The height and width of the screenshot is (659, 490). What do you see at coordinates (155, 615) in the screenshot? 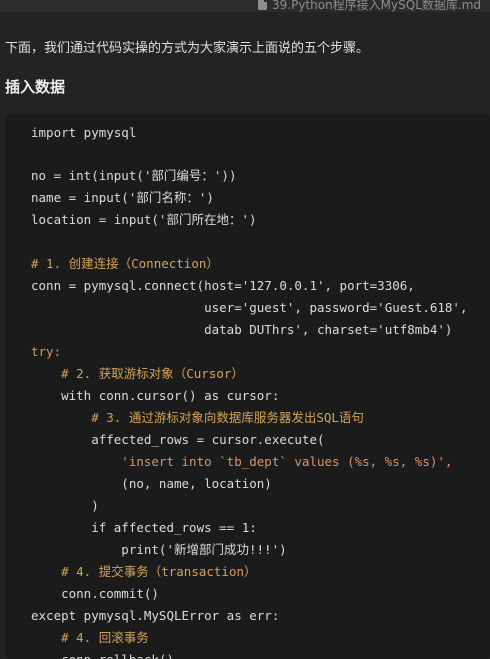
I see `code-line: except pymysql.MySQLError as err:` at bounding box center [155, 615].